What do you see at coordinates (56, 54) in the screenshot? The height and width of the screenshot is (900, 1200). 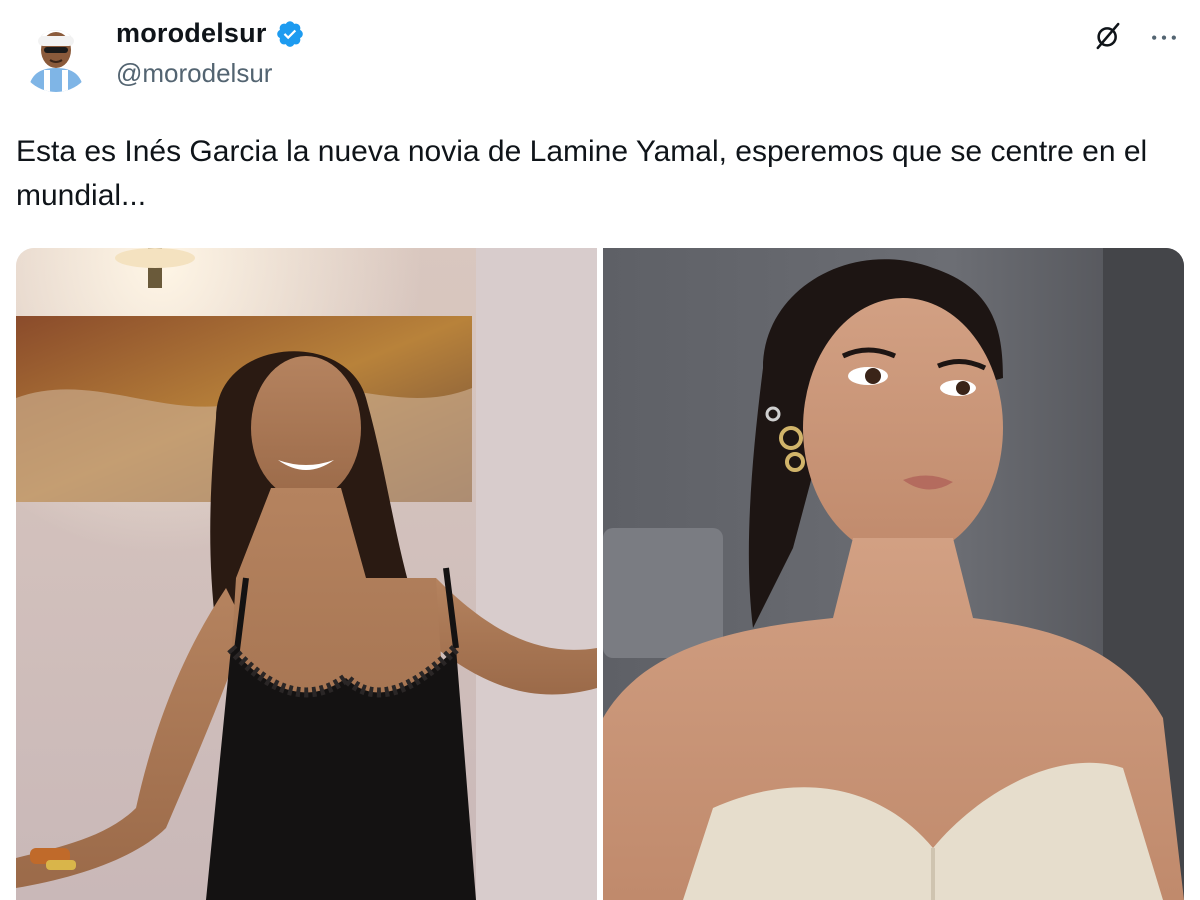 I see `avatar` at bounding box center [56, 54].